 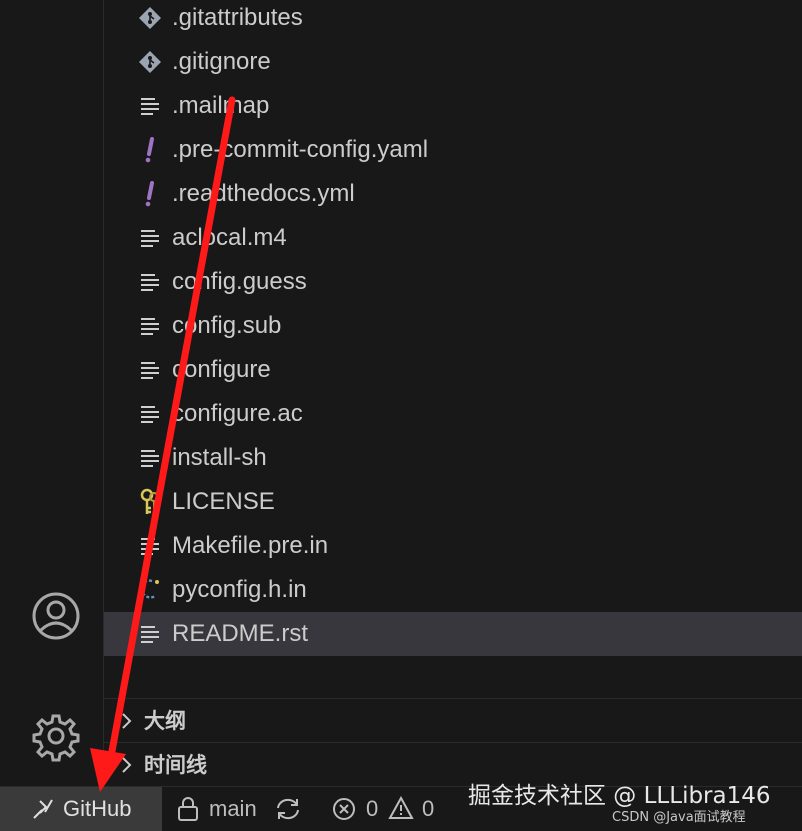 What do you see at coordinates (453, 458) in the screenshot?
I see `file-item: install-sh` at bounding box center [453, 458].